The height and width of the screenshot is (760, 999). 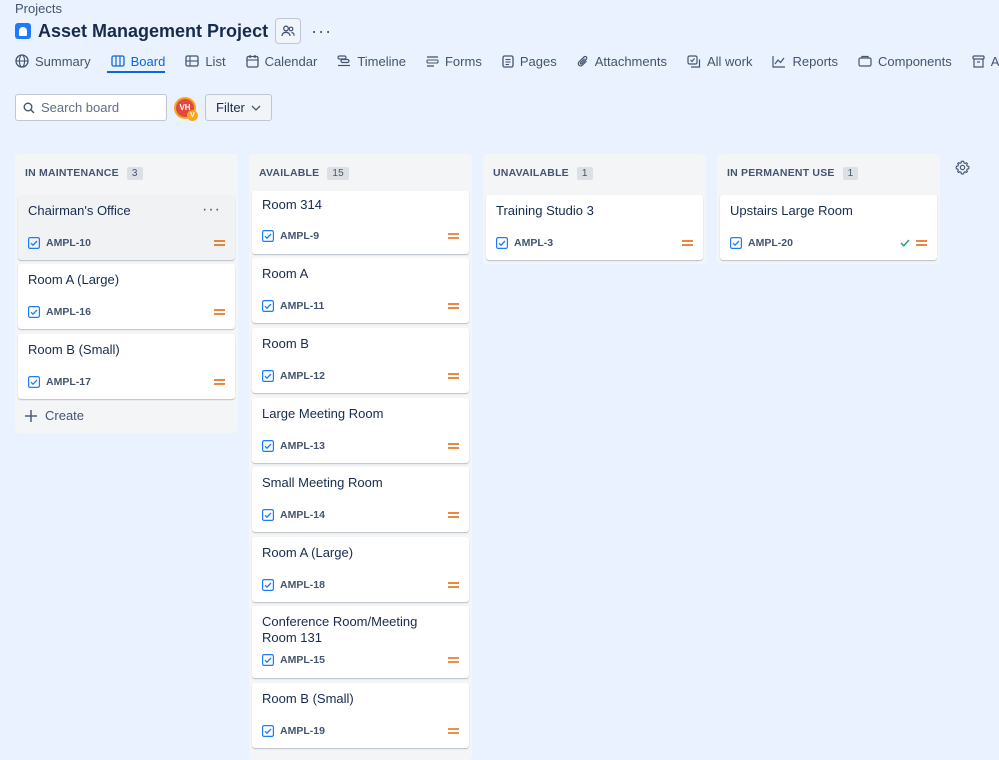 I want to click on card-footer: AMPL-14, so click(x=360, y=515).